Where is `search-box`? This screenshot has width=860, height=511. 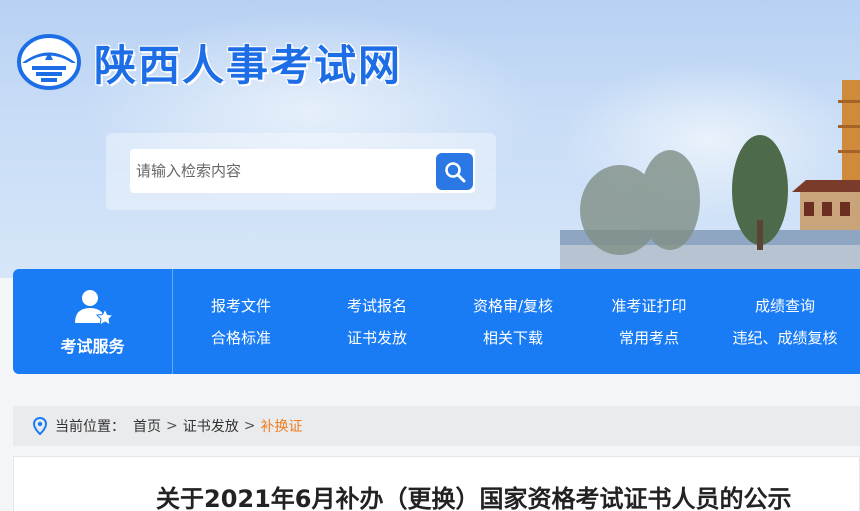 search-box is located at coordinates (301, 171).